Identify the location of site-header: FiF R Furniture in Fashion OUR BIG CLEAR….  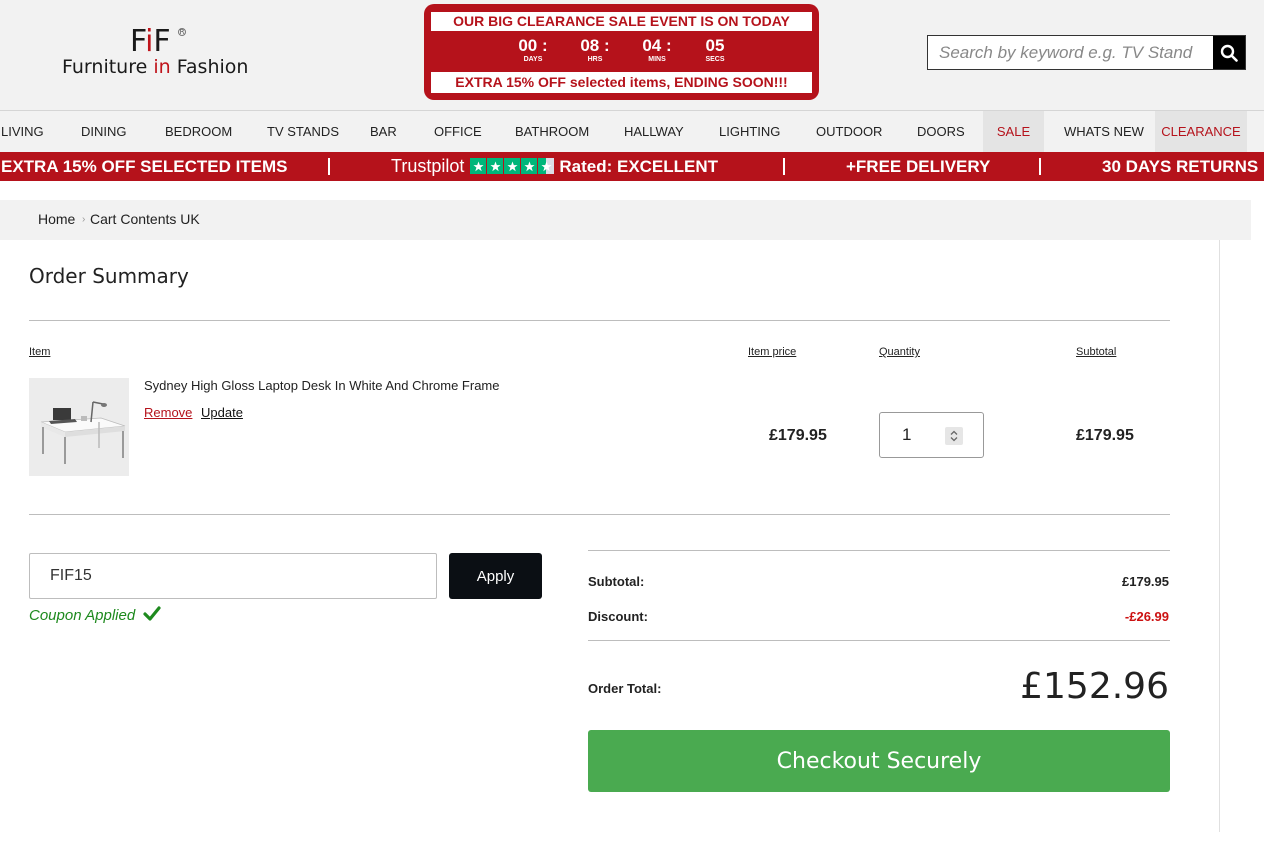
(632, 55).